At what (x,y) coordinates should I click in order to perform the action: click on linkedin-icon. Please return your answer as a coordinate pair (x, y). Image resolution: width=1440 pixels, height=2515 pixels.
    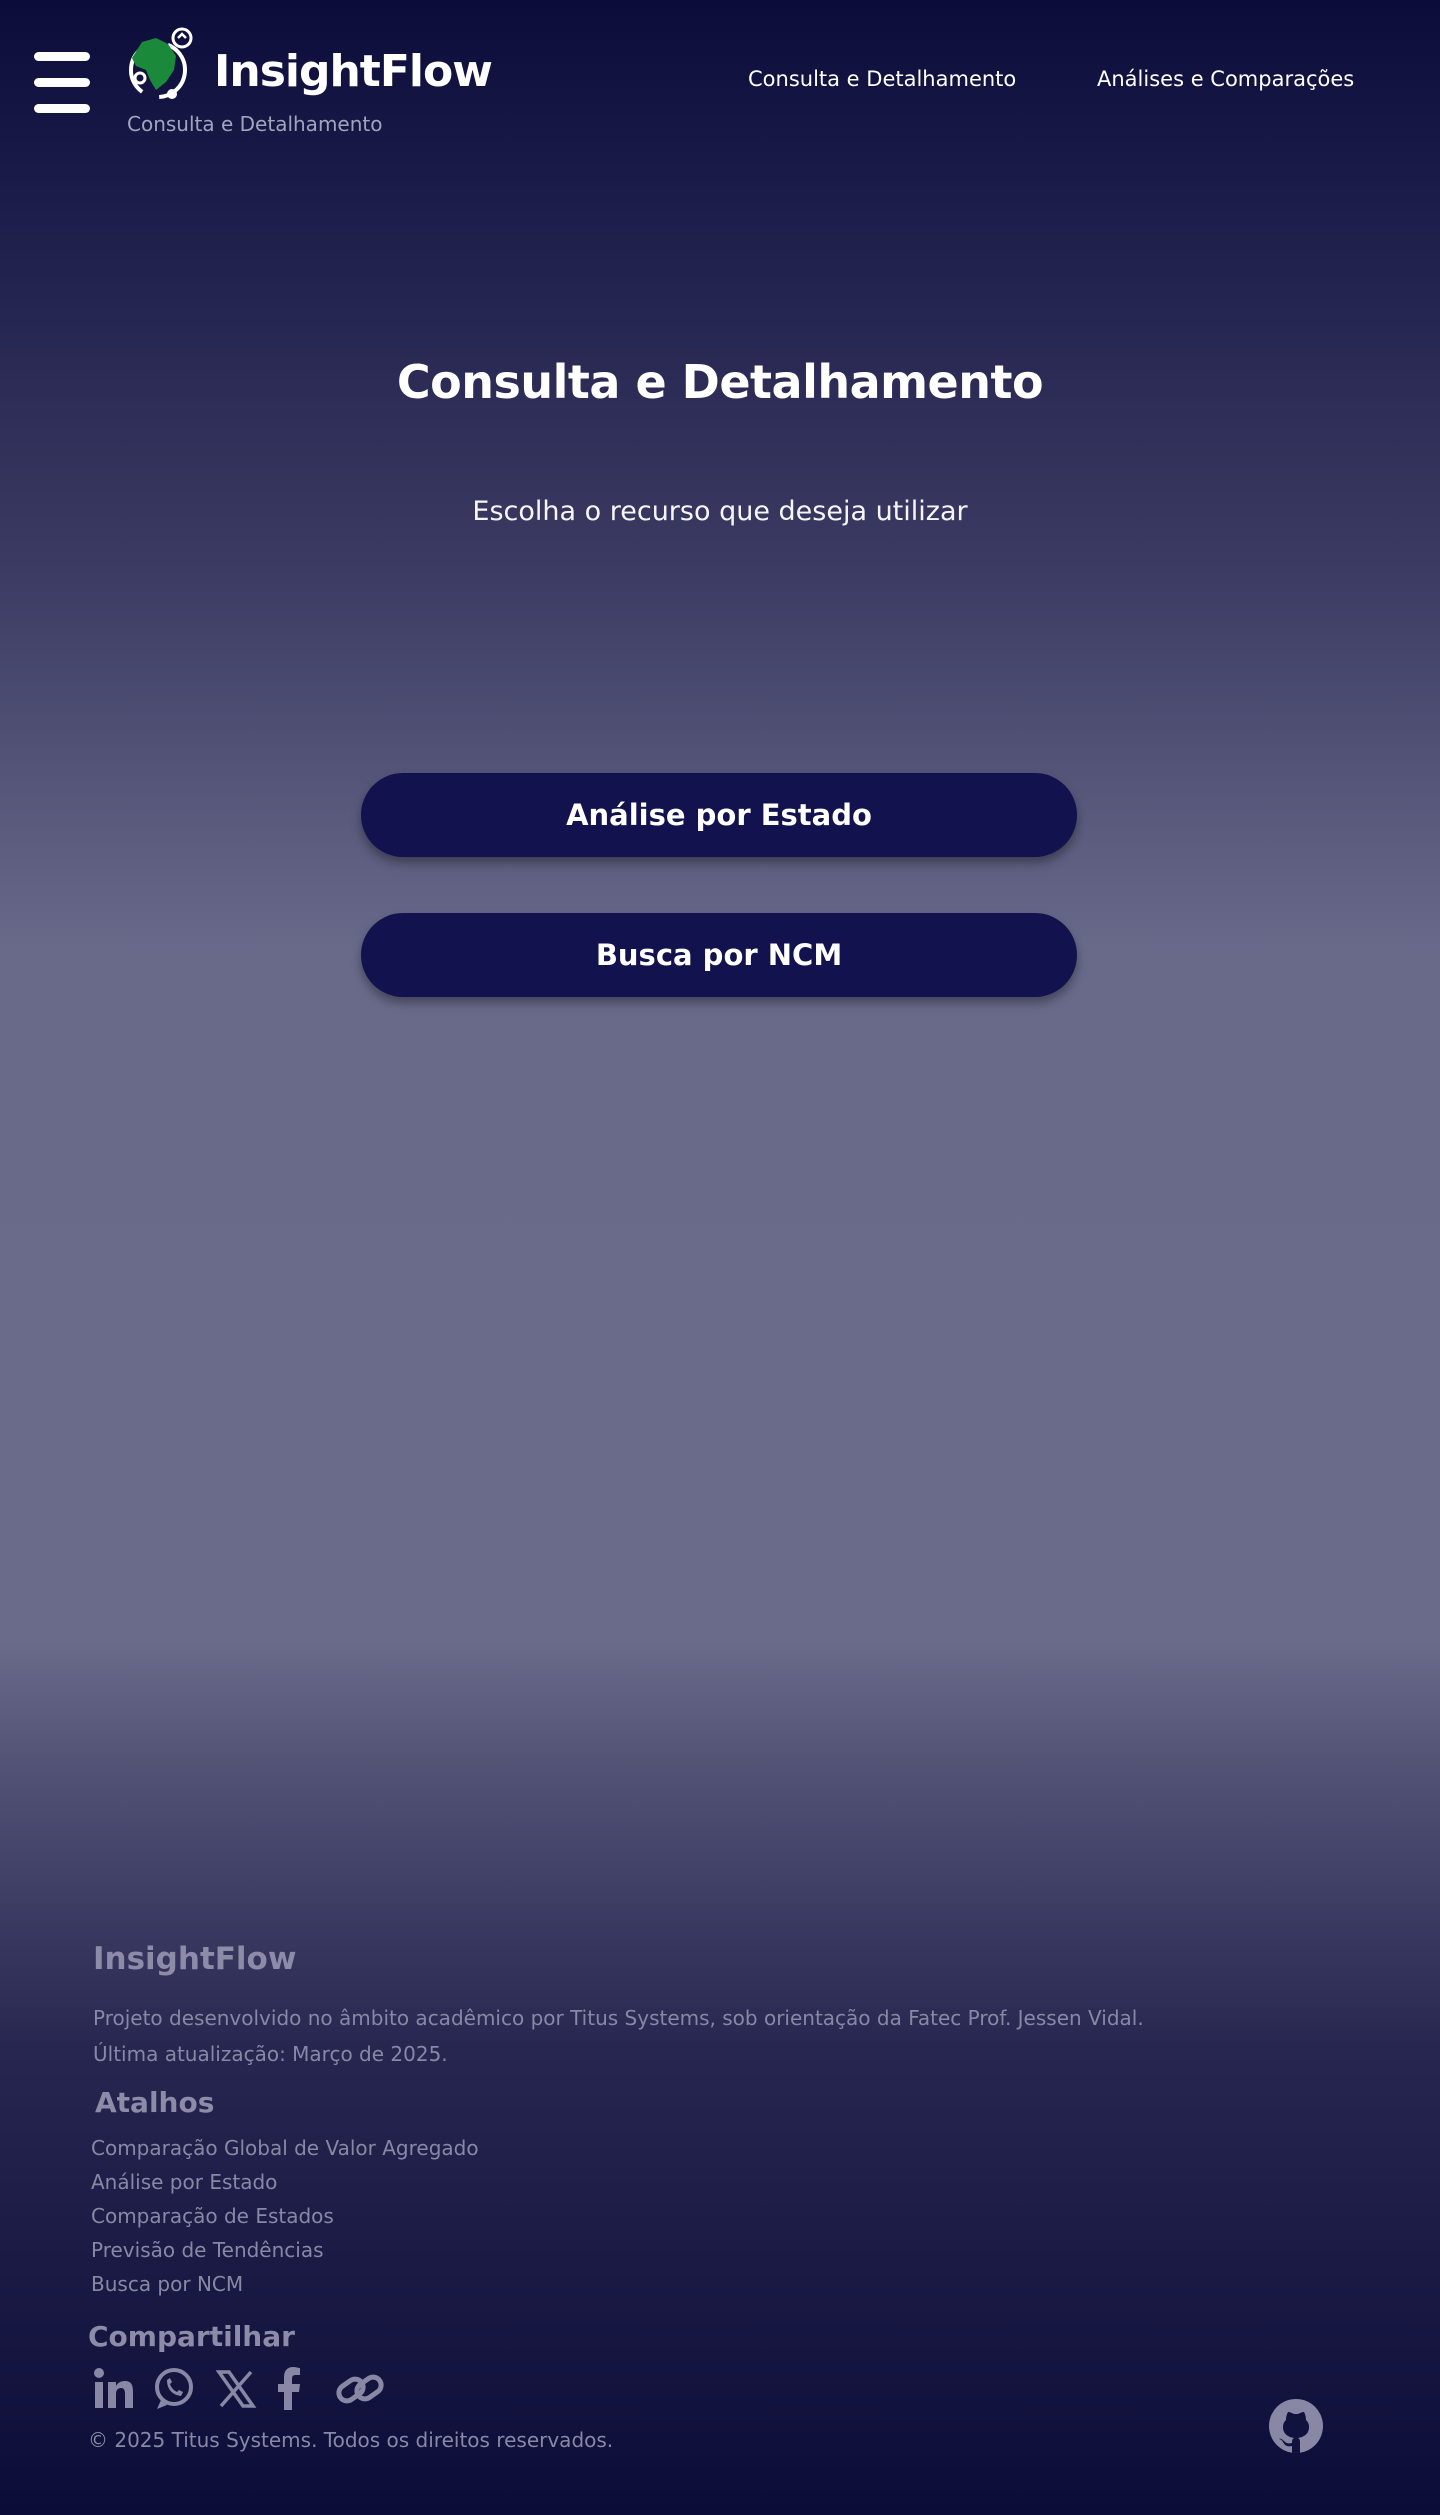
    Looking at the image, I should click on (114, 2389).